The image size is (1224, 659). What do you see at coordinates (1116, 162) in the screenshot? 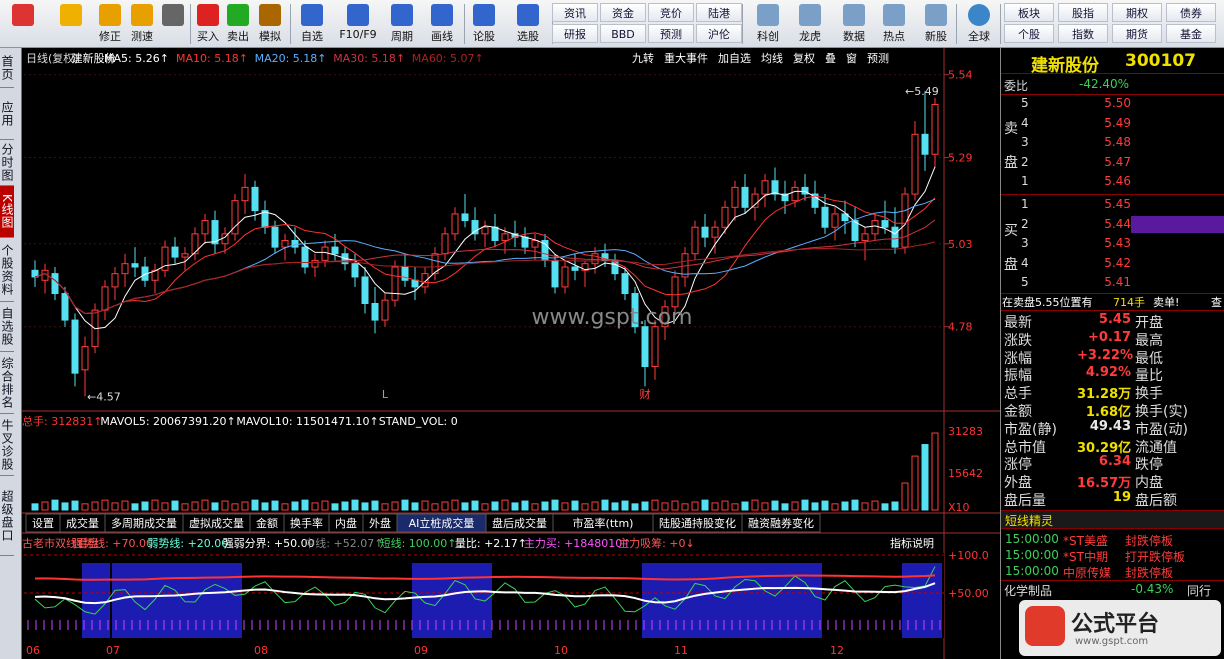
I see `ask-price: 5.47` at bounding box center [1116, 162].